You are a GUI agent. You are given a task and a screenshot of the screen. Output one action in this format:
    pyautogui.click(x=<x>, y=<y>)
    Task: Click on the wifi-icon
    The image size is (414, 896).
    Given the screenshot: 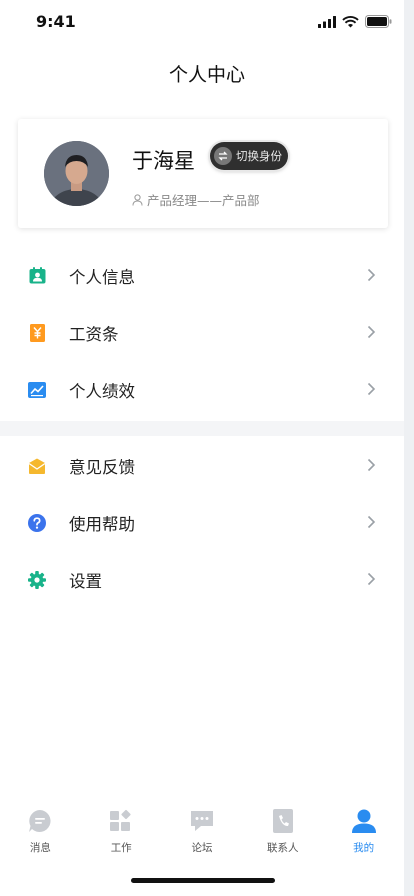 What is the action you would take?
    pyautogui.click(x=350, y=21)
    